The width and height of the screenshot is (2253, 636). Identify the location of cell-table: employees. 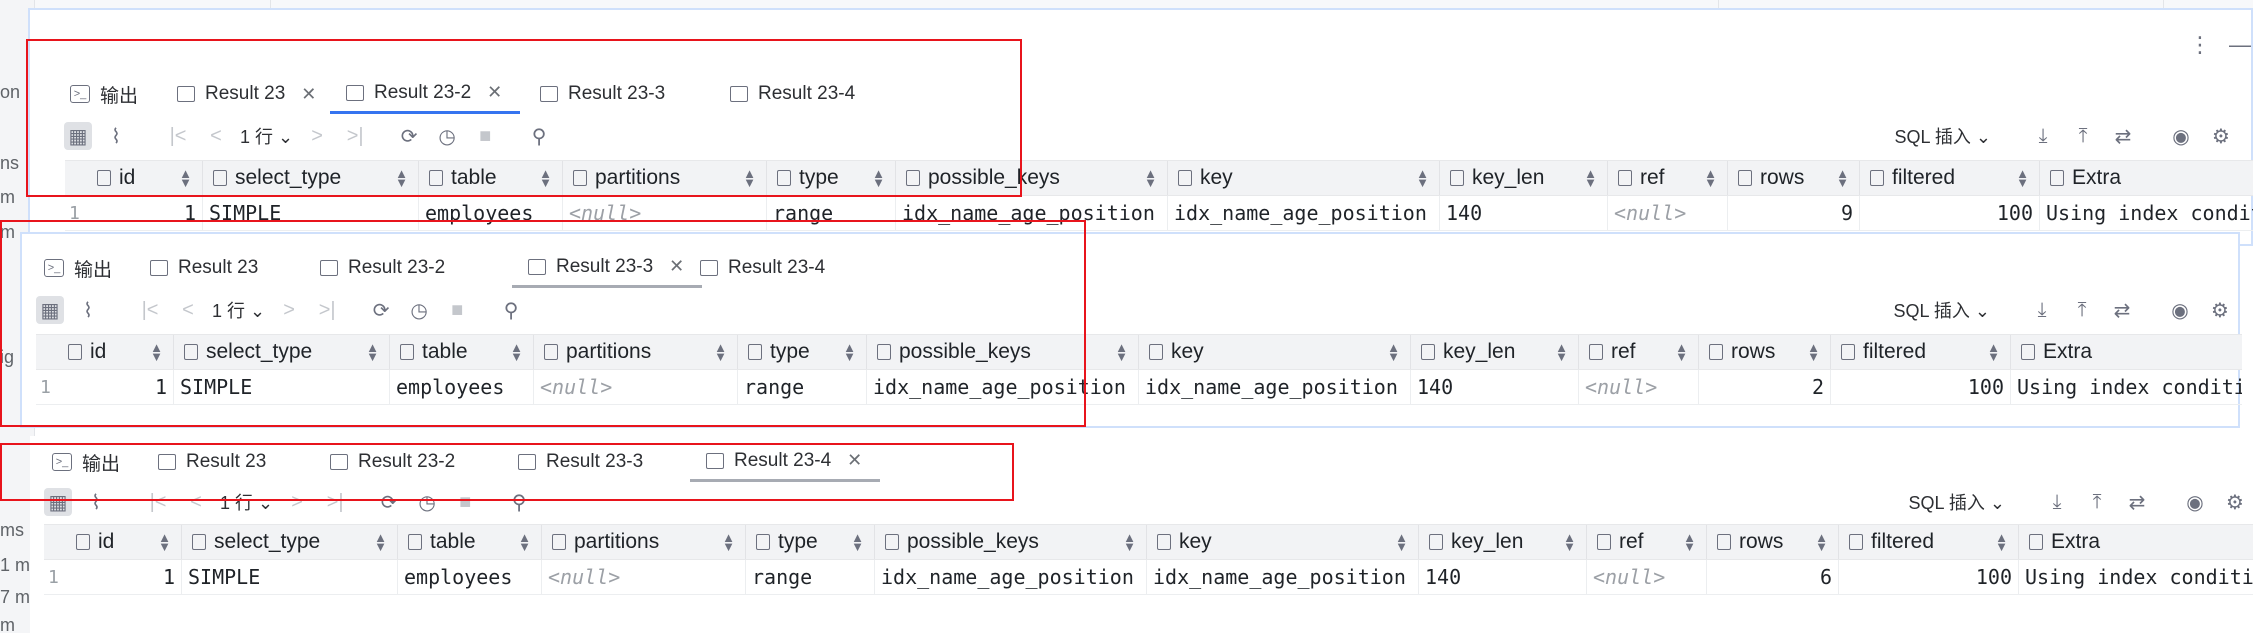
(470, 577).